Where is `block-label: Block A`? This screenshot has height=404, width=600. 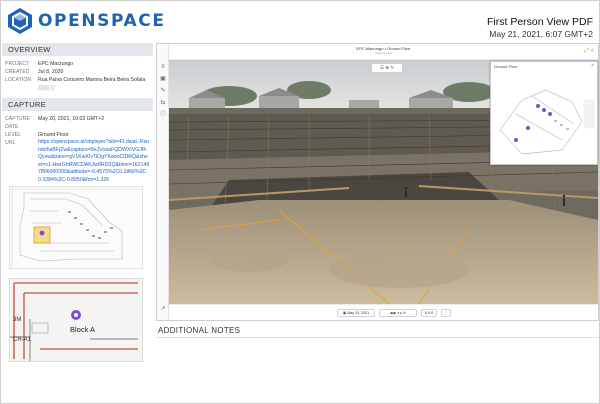 block-label: Block A is located at coordinates (83, 329).